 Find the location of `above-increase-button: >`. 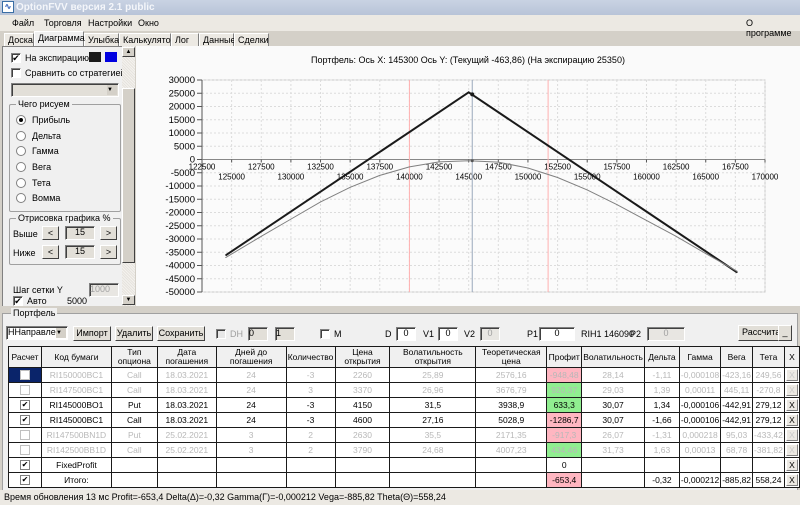

above-increase-button: > is located at coordinates (108, 233).